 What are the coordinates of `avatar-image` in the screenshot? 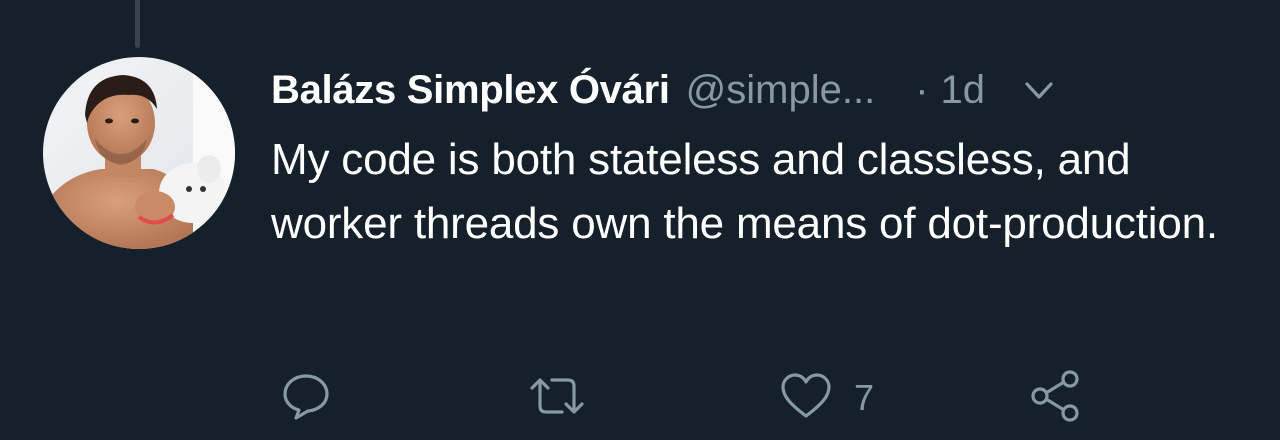 It's located at (139, 153).